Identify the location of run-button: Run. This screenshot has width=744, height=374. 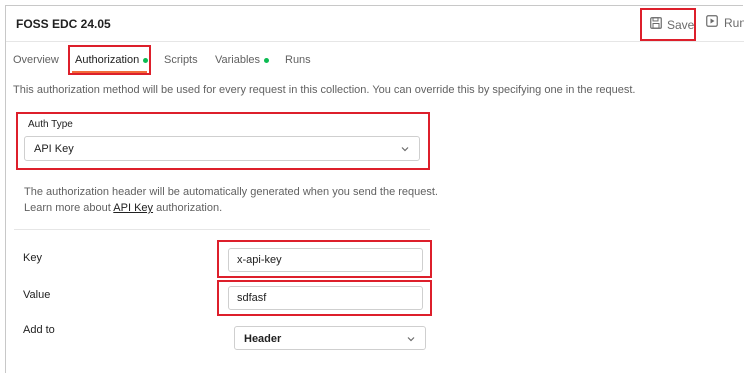
(725, 22).